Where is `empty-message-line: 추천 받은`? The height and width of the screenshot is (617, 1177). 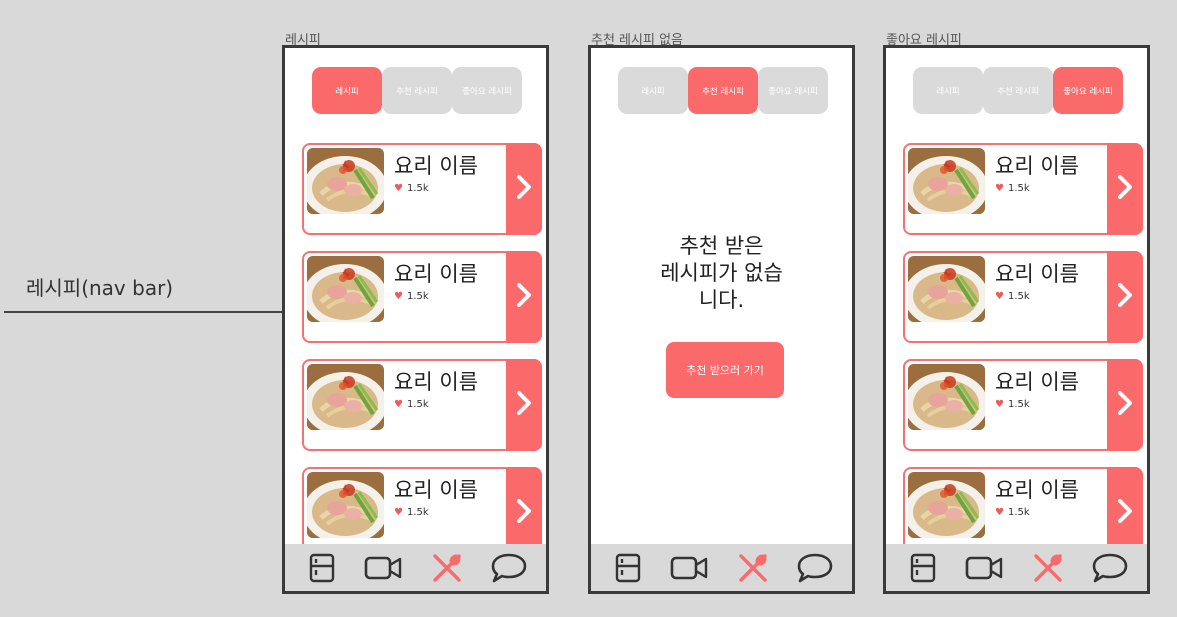 empty-message-line: 추천 받은 is located at coordinates (721, 246).